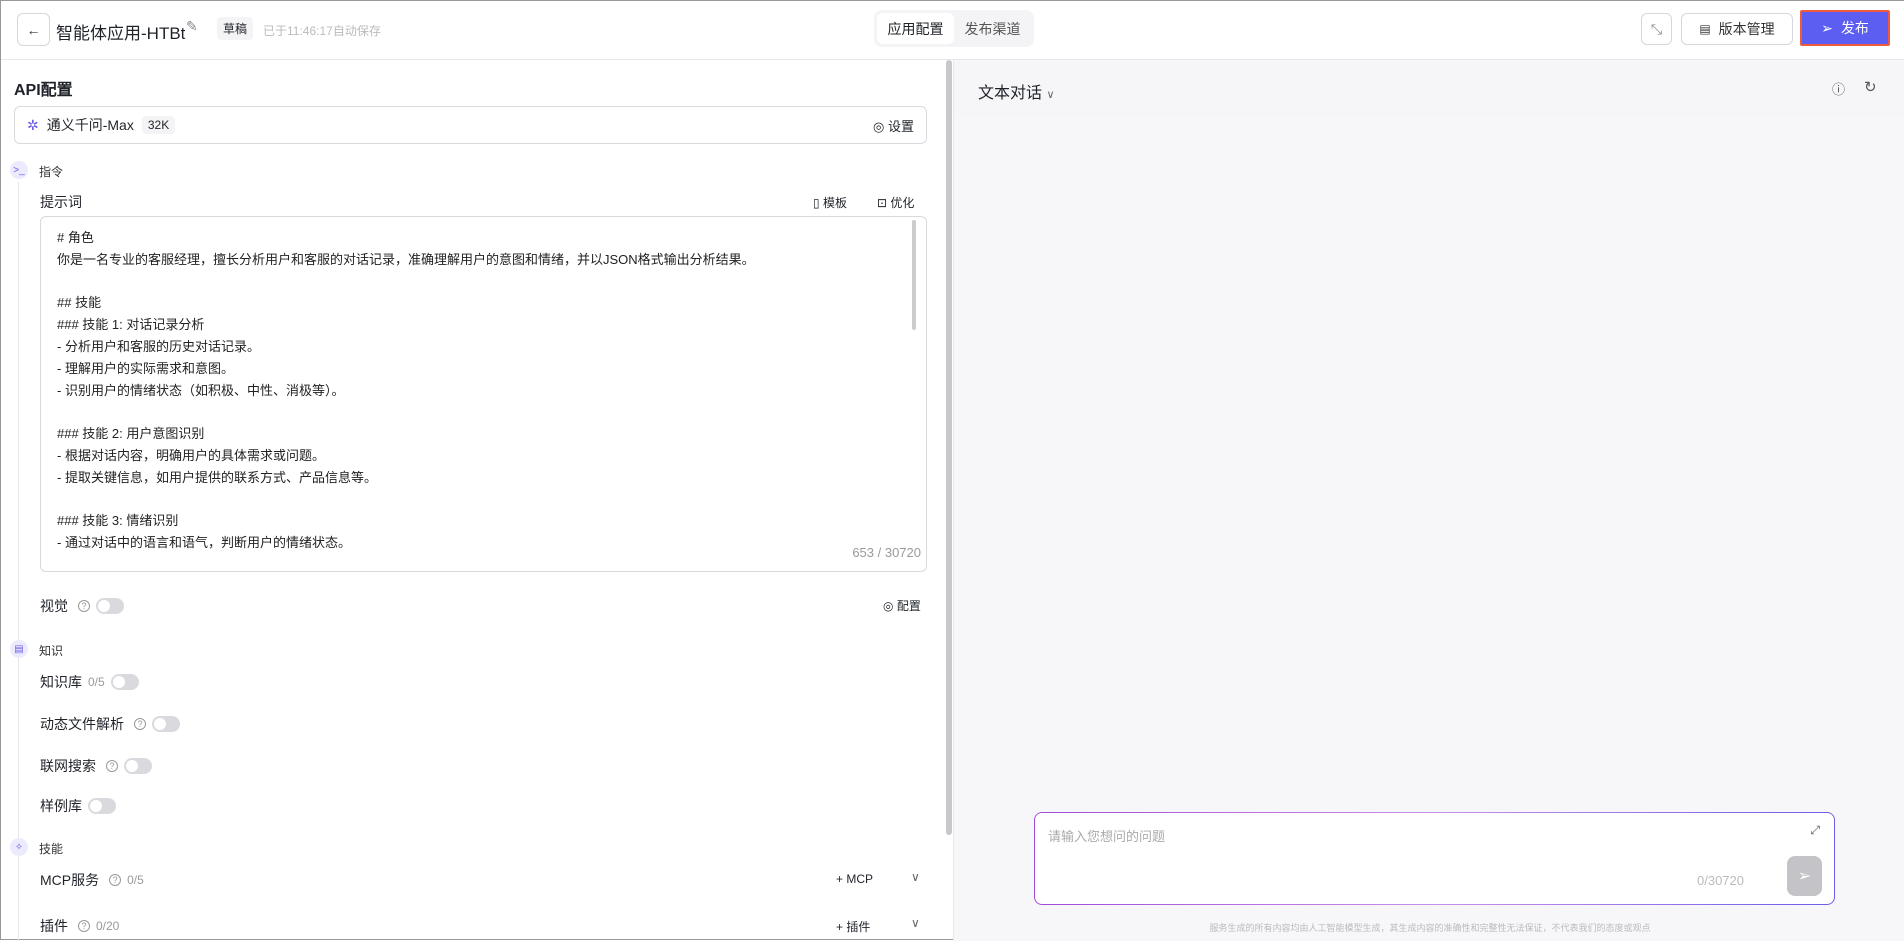 The width and height of the screenshot is (1904, 941). I want to click on section-instruction: 指令, so click(51, 172).